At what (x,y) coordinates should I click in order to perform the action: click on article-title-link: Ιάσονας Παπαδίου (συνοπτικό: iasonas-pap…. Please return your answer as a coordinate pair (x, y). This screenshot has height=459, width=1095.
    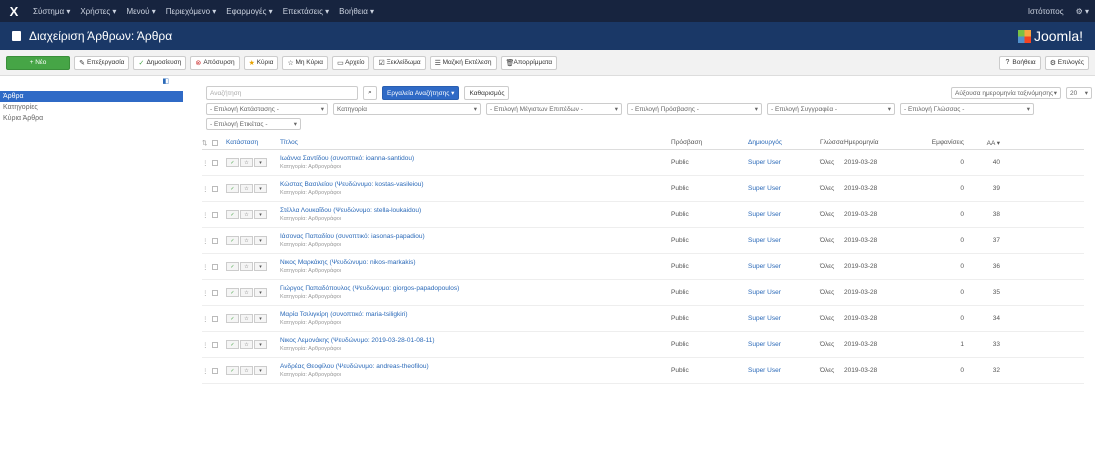
    Looking at the image, I should click on (475, 236).